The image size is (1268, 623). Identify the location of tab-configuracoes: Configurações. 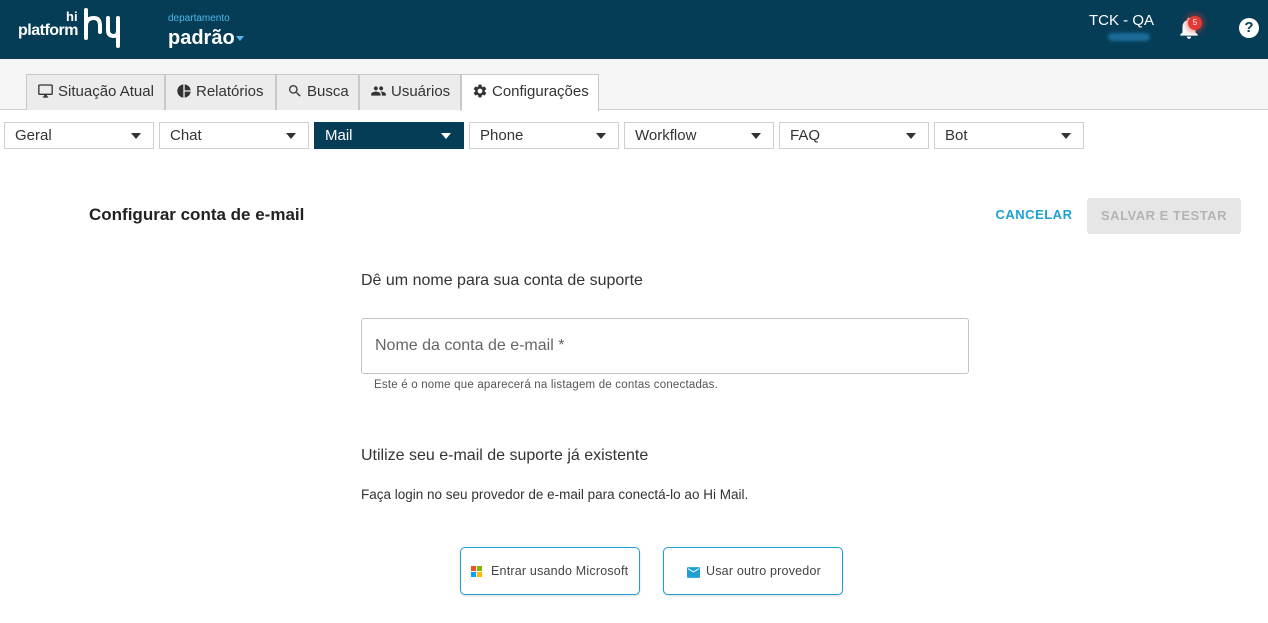
(530, 92).